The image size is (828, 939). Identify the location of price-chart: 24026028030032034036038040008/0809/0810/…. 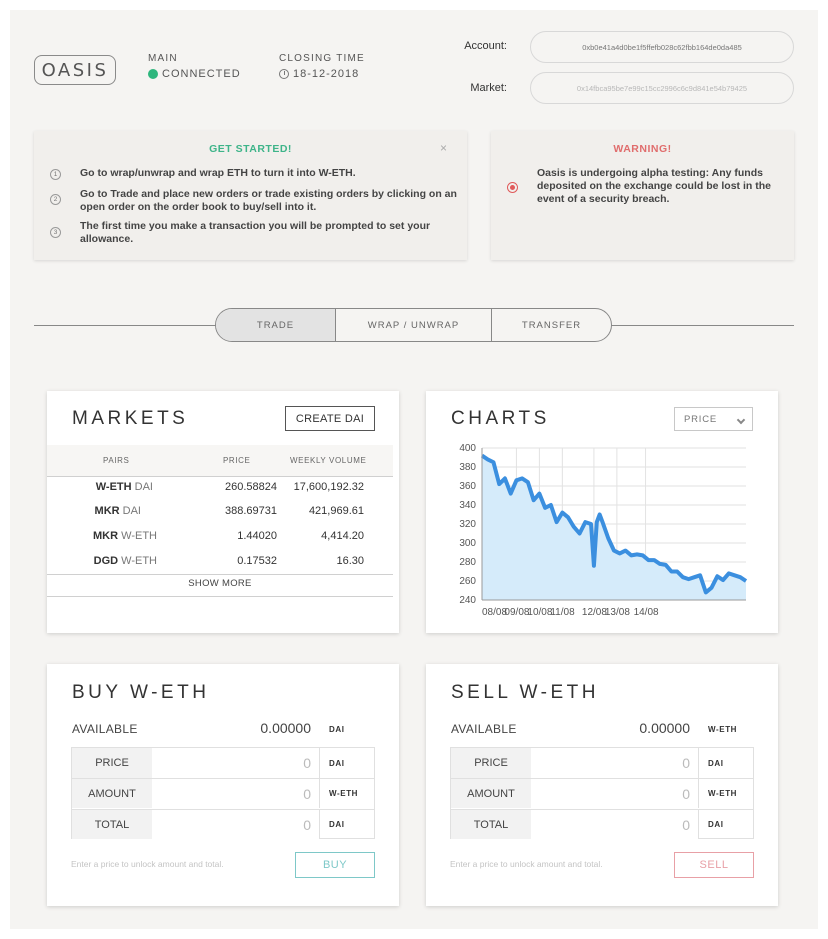
(603, 530).